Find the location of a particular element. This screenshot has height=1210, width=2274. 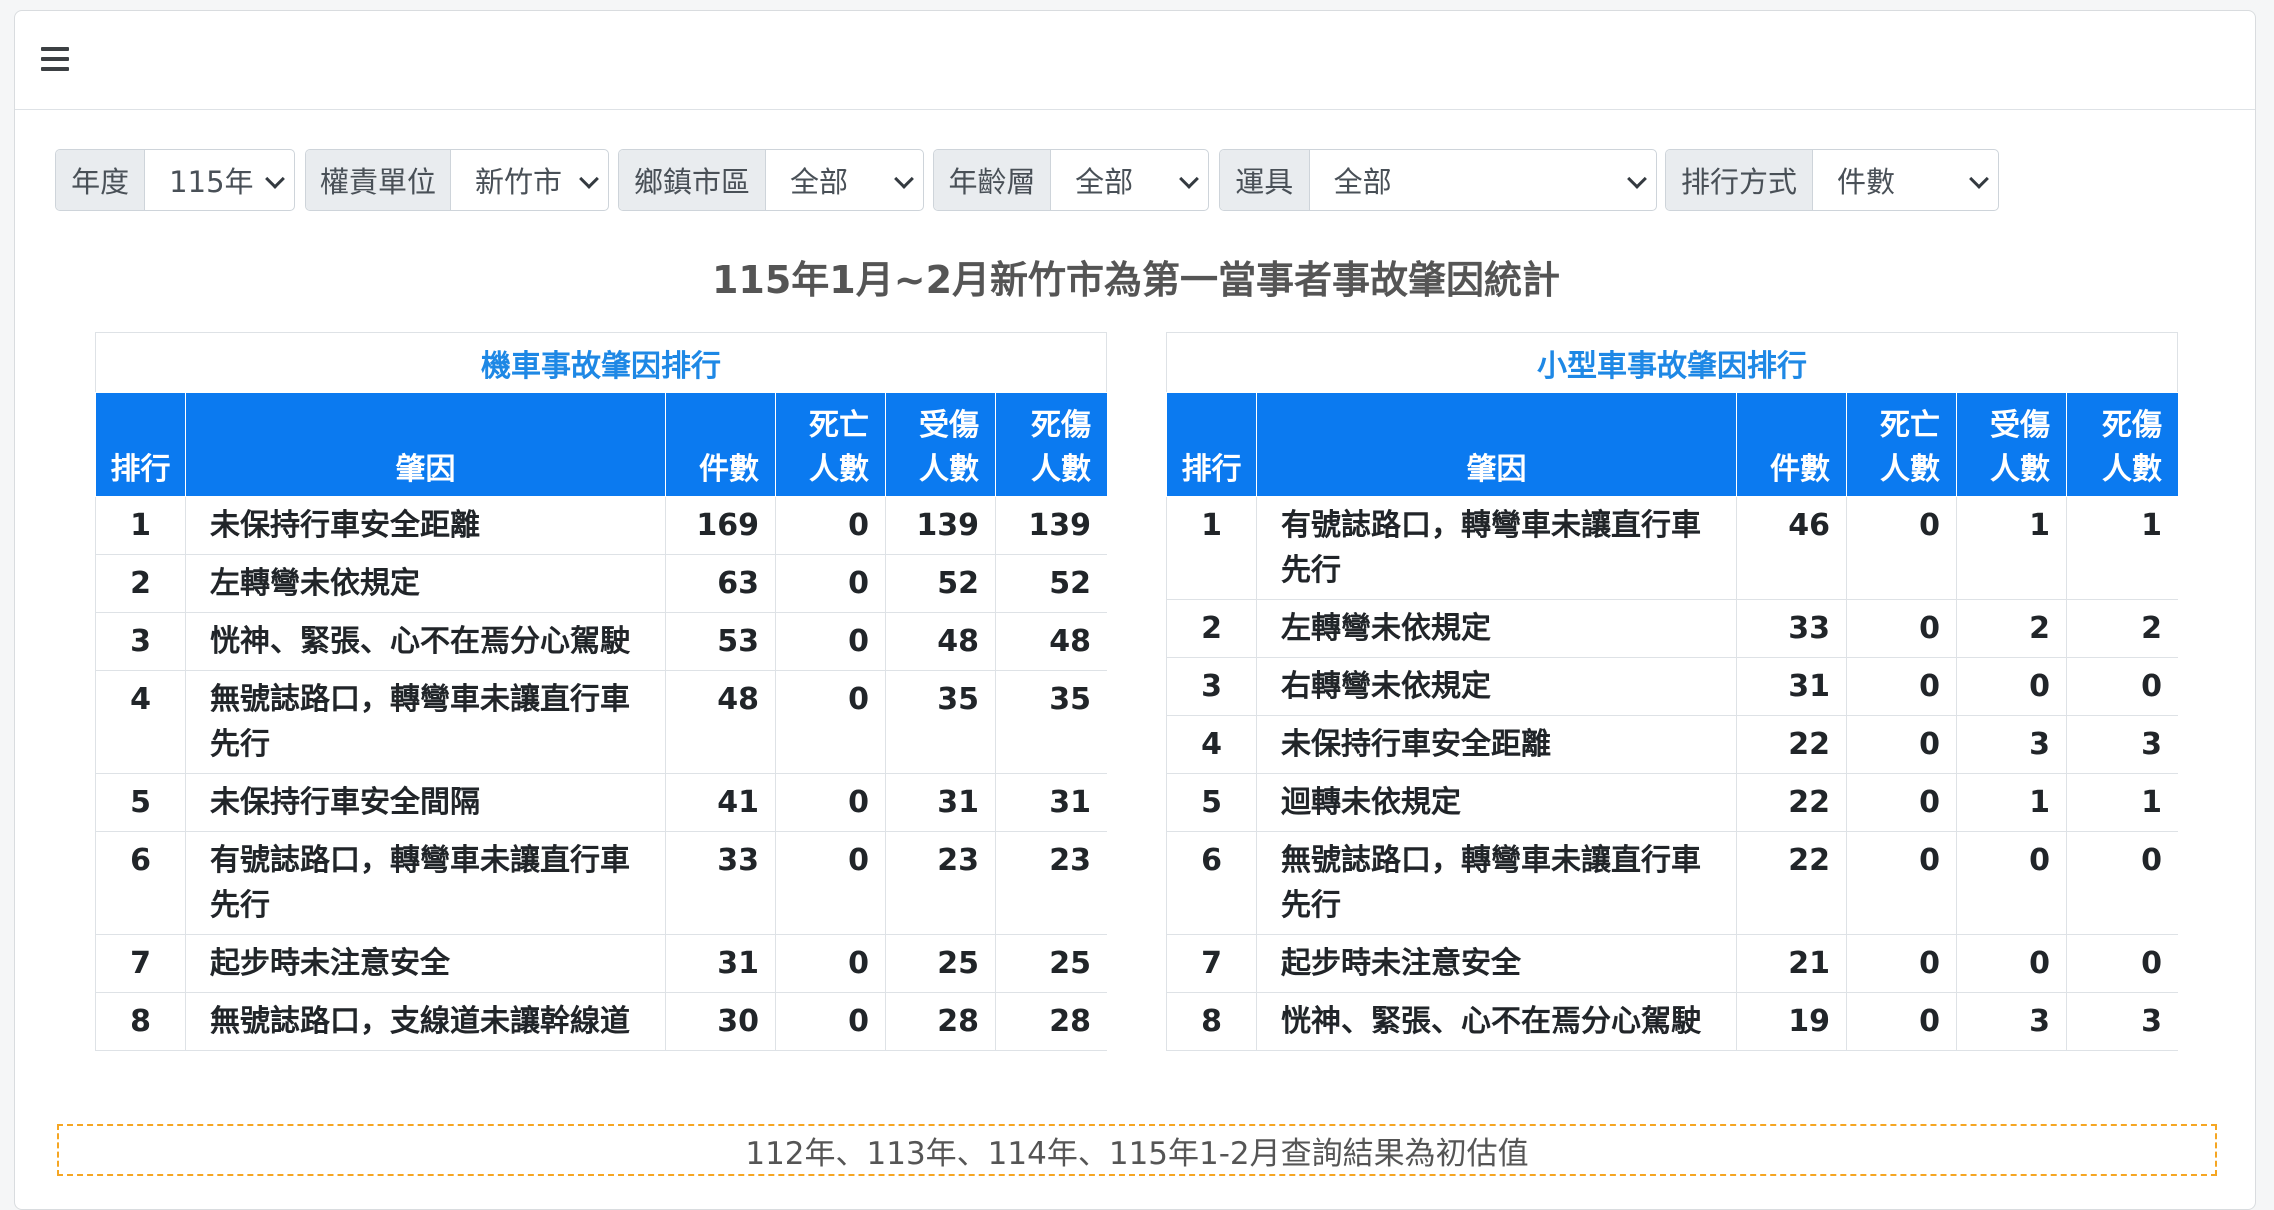

rank-cell: 8 is located at coordinates (1211, 1021).